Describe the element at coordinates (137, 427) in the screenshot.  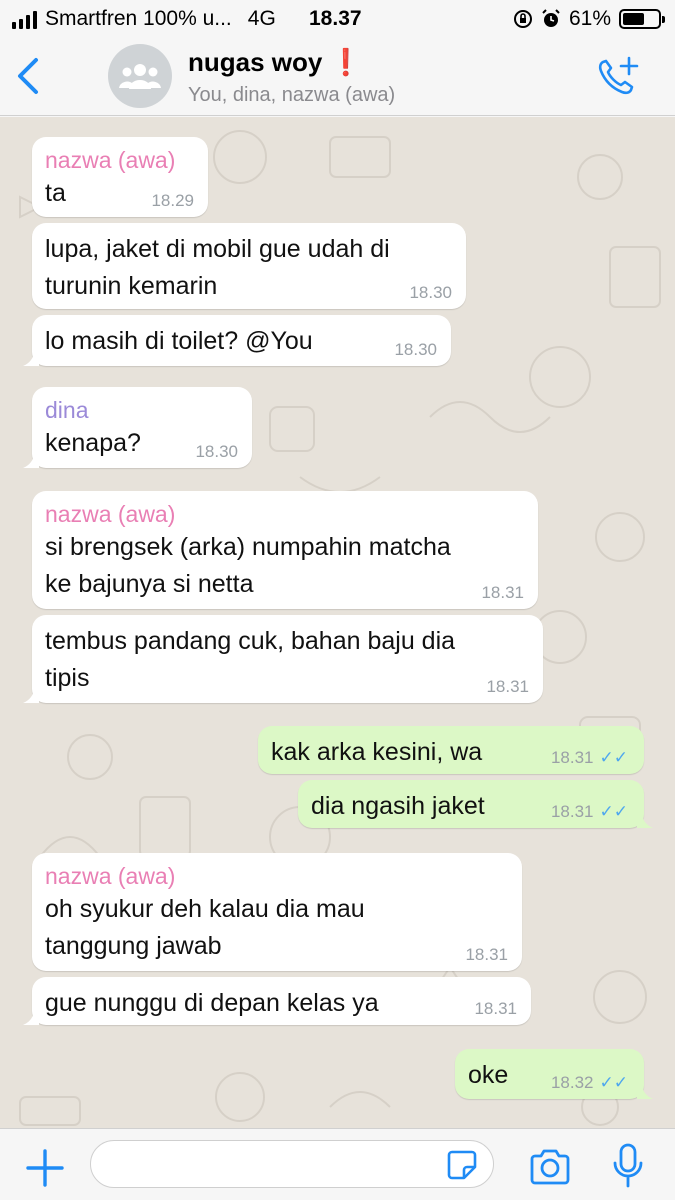
I see `message-bubble: dina kenapa? 18.30` at that location.